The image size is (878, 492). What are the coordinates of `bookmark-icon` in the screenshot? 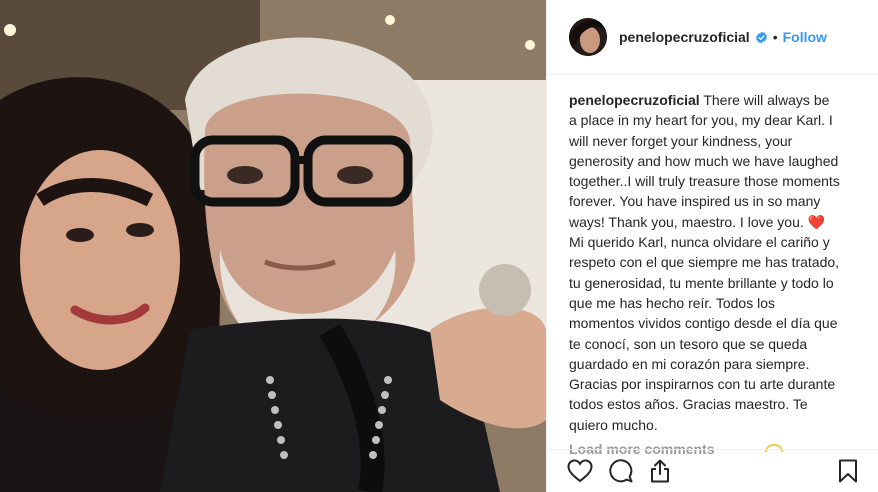 It's located at (848, 471).